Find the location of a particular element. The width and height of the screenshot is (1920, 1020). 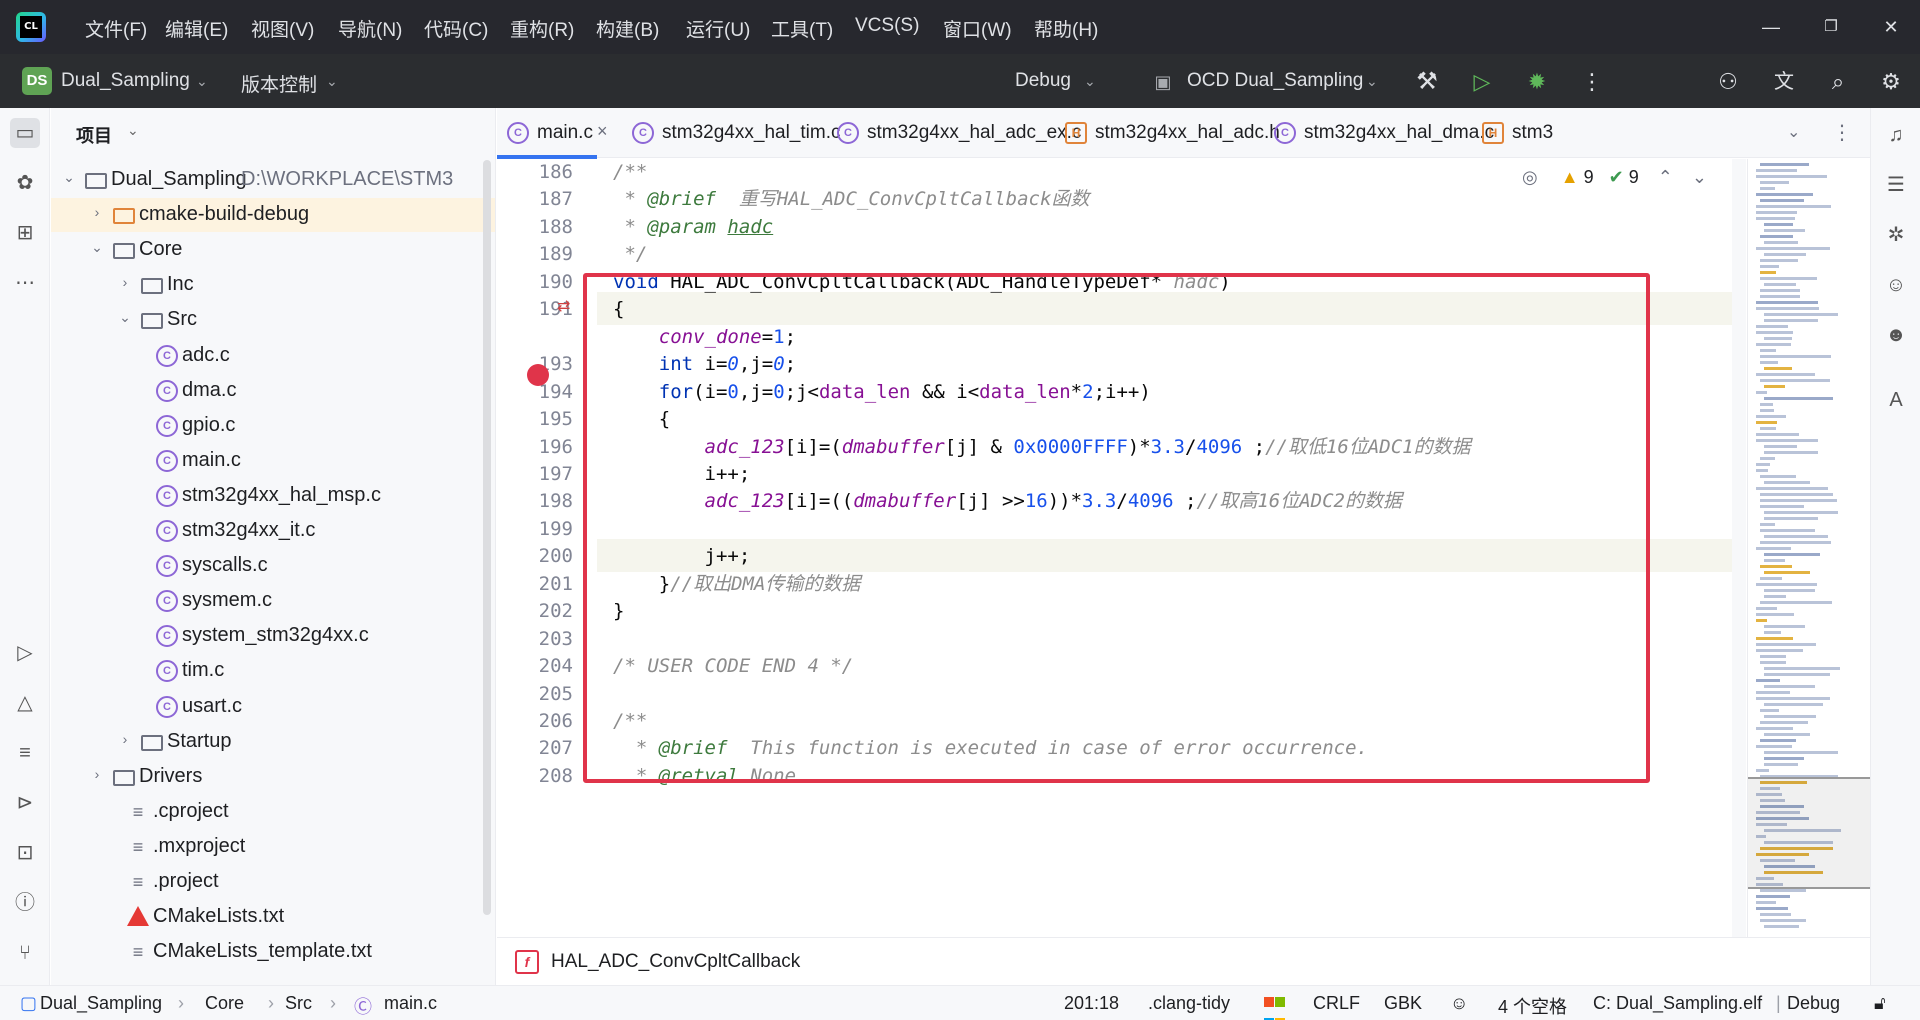

tree-file: Cstm32g4xx_hal_msp.c is located at coordinates (273, 496).